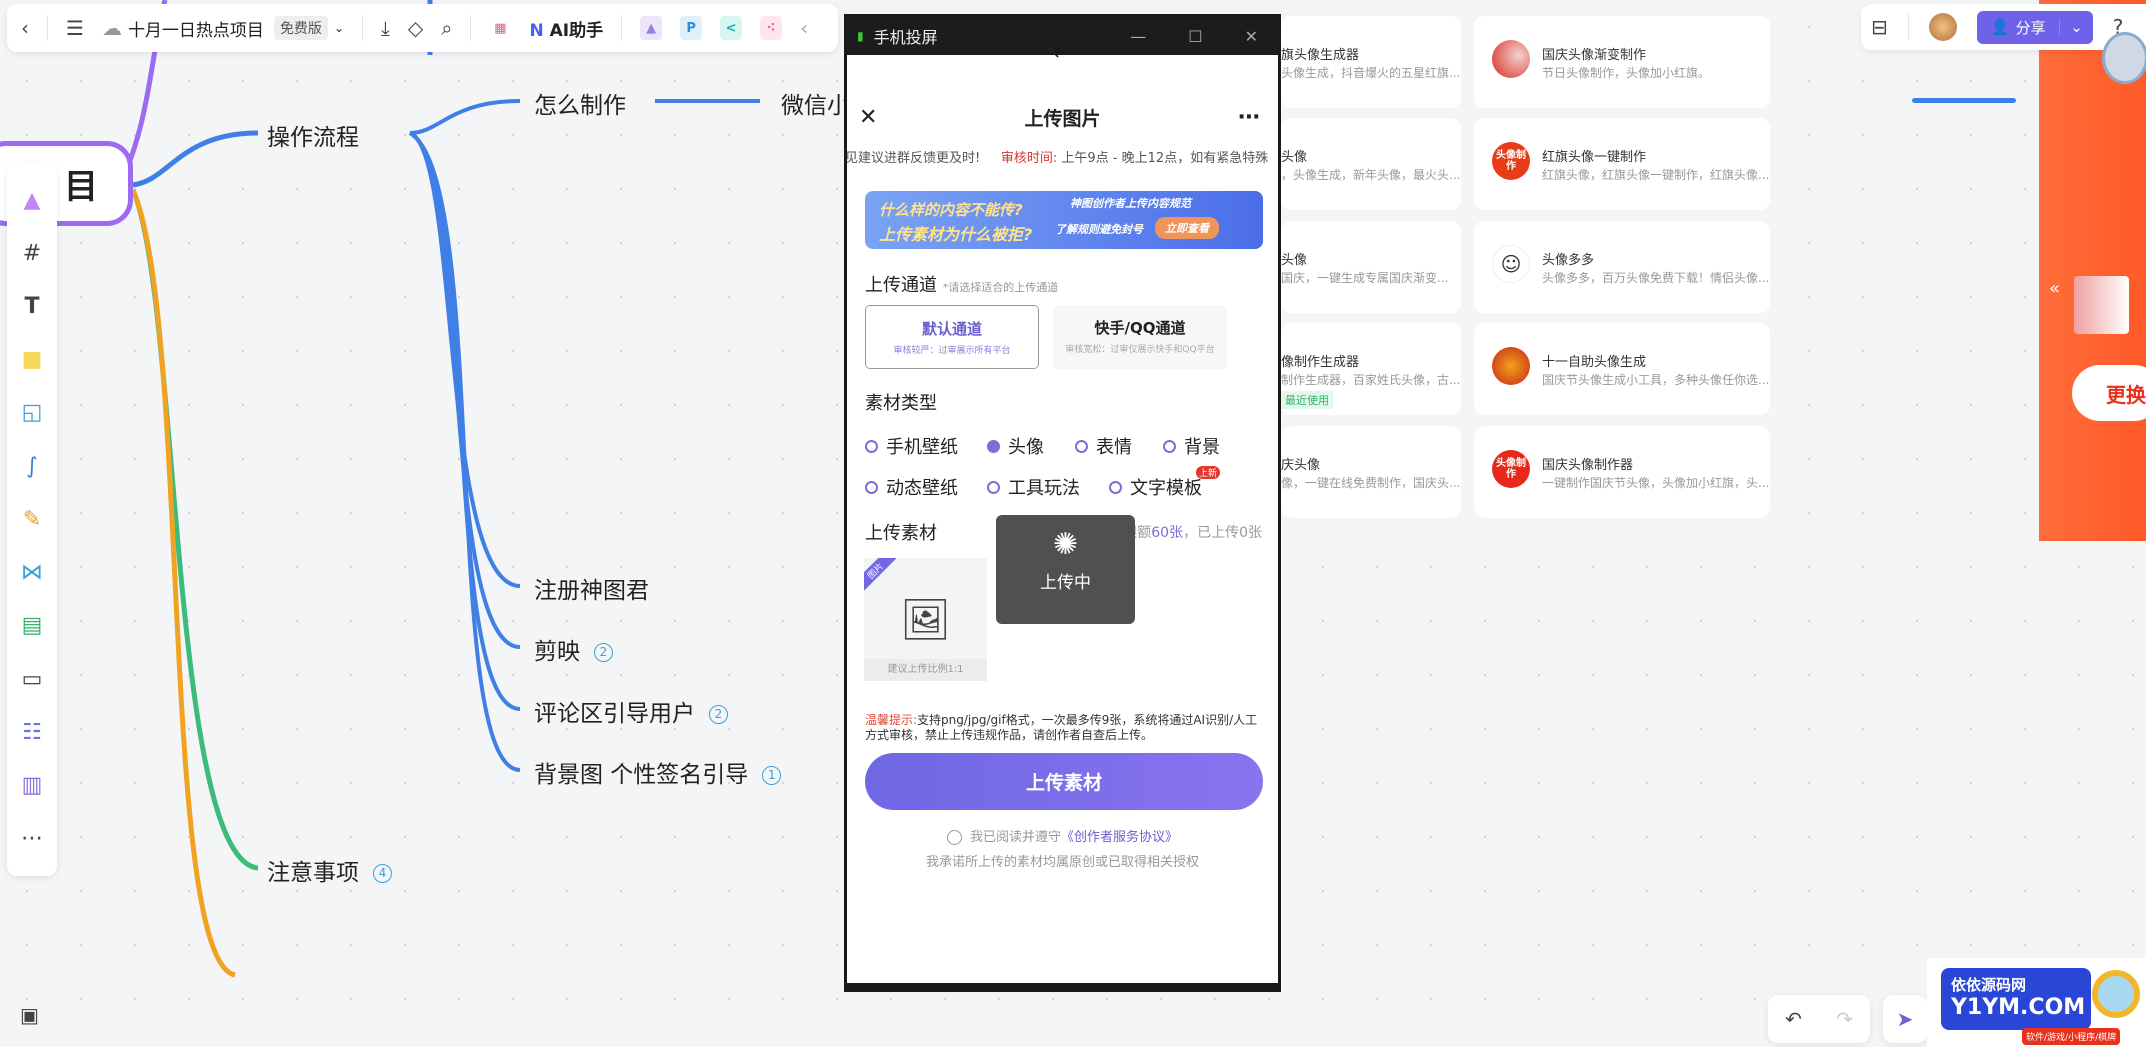 The image size is (2146, 1047). Describe the element at coordinates (32, 253) in the screenshot. I see `frame-icon: #` at that location.